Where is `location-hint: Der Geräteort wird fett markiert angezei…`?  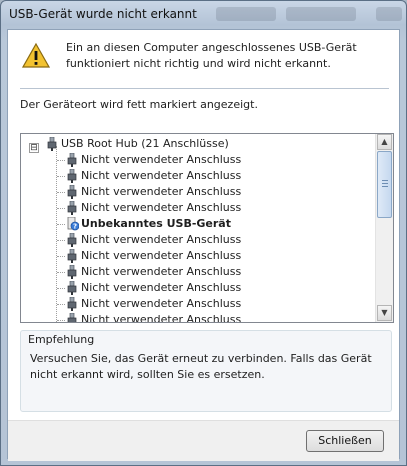 location-hint: Der Geräteort wird fett markiert angezei… is located at coordinates (139, 104).